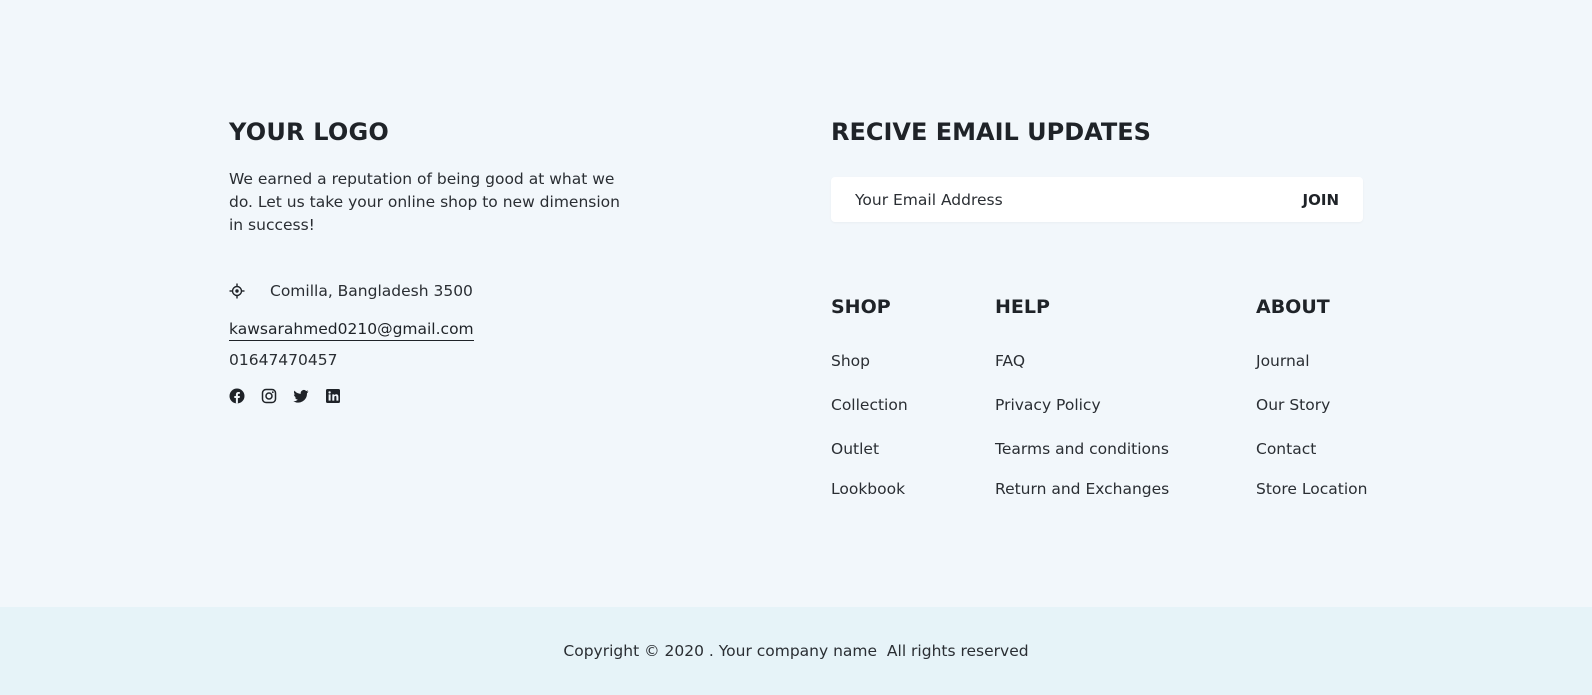  I want to click on about-link-store: Store Location, so click(1311, 489).